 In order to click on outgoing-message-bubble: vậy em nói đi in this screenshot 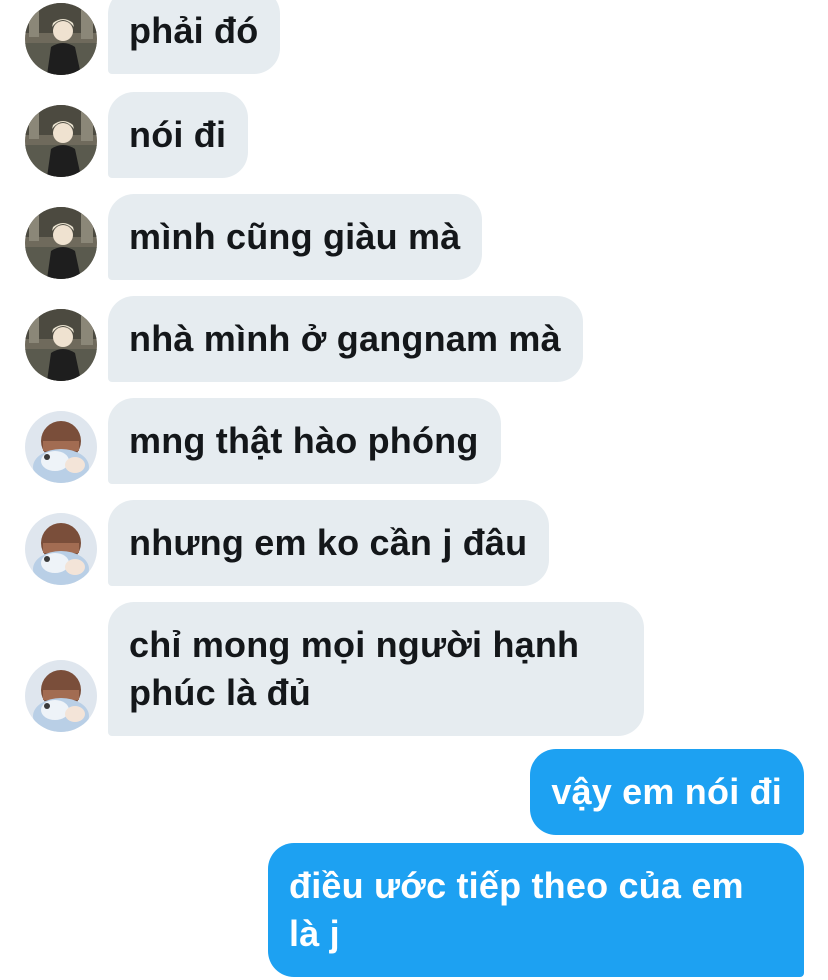, I will do `click(667, 792)`.